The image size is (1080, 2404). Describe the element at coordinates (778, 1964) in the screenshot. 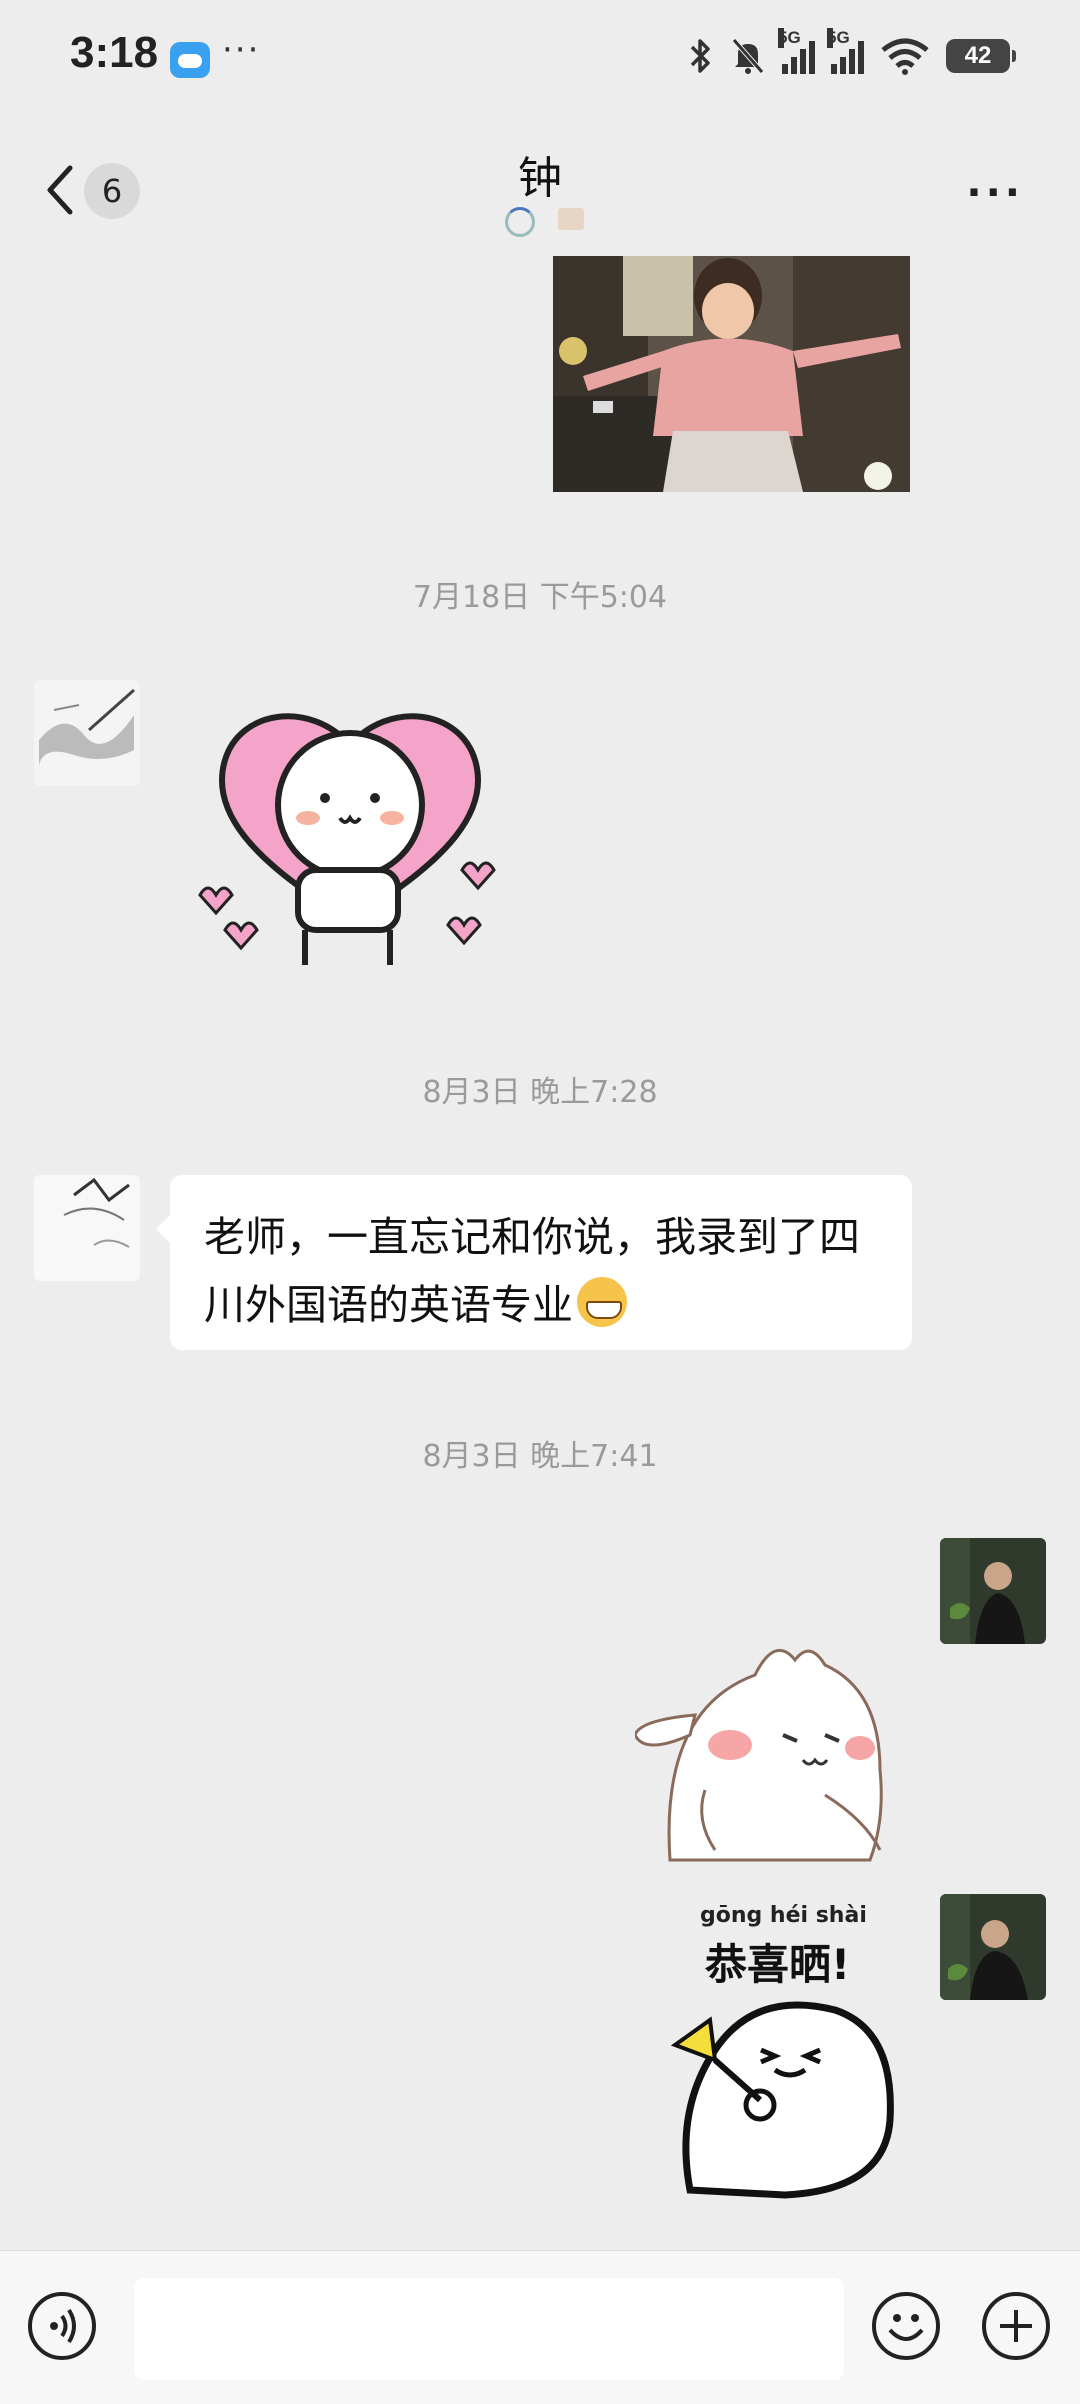

I see `sticker-caption: 恭喜晒!` at that location.